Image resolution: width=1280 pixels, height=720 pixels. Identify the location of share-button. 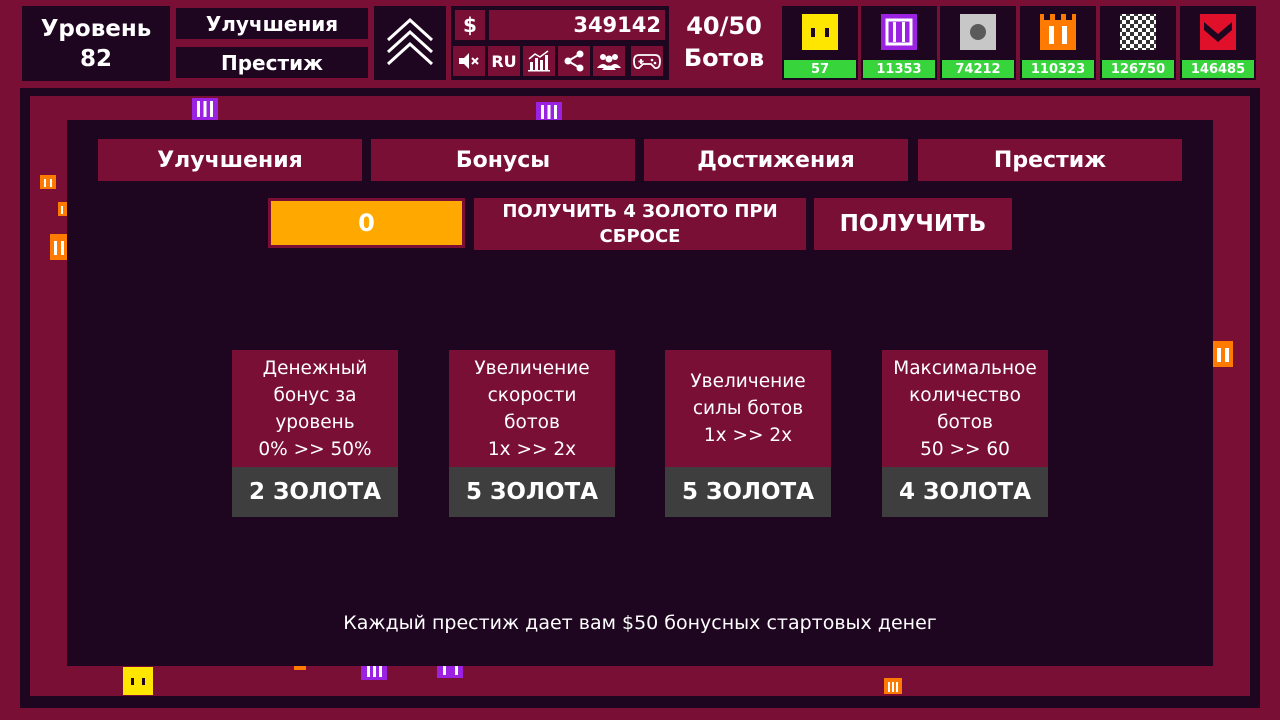
(574, 61).